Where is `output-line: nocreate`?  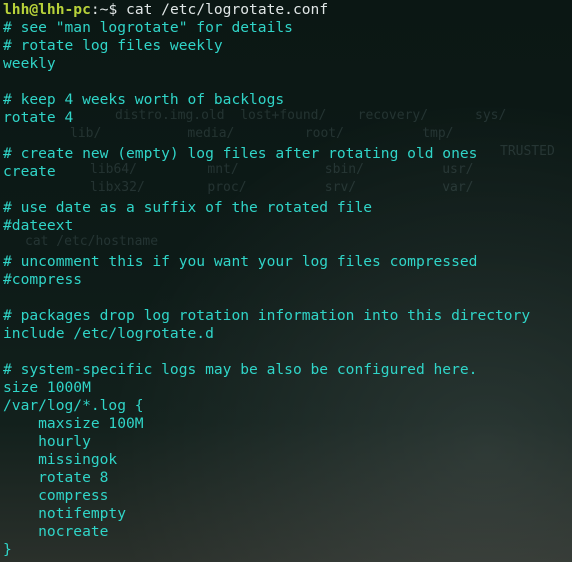
output-line: nocreate is located at coordinates (56, 531).